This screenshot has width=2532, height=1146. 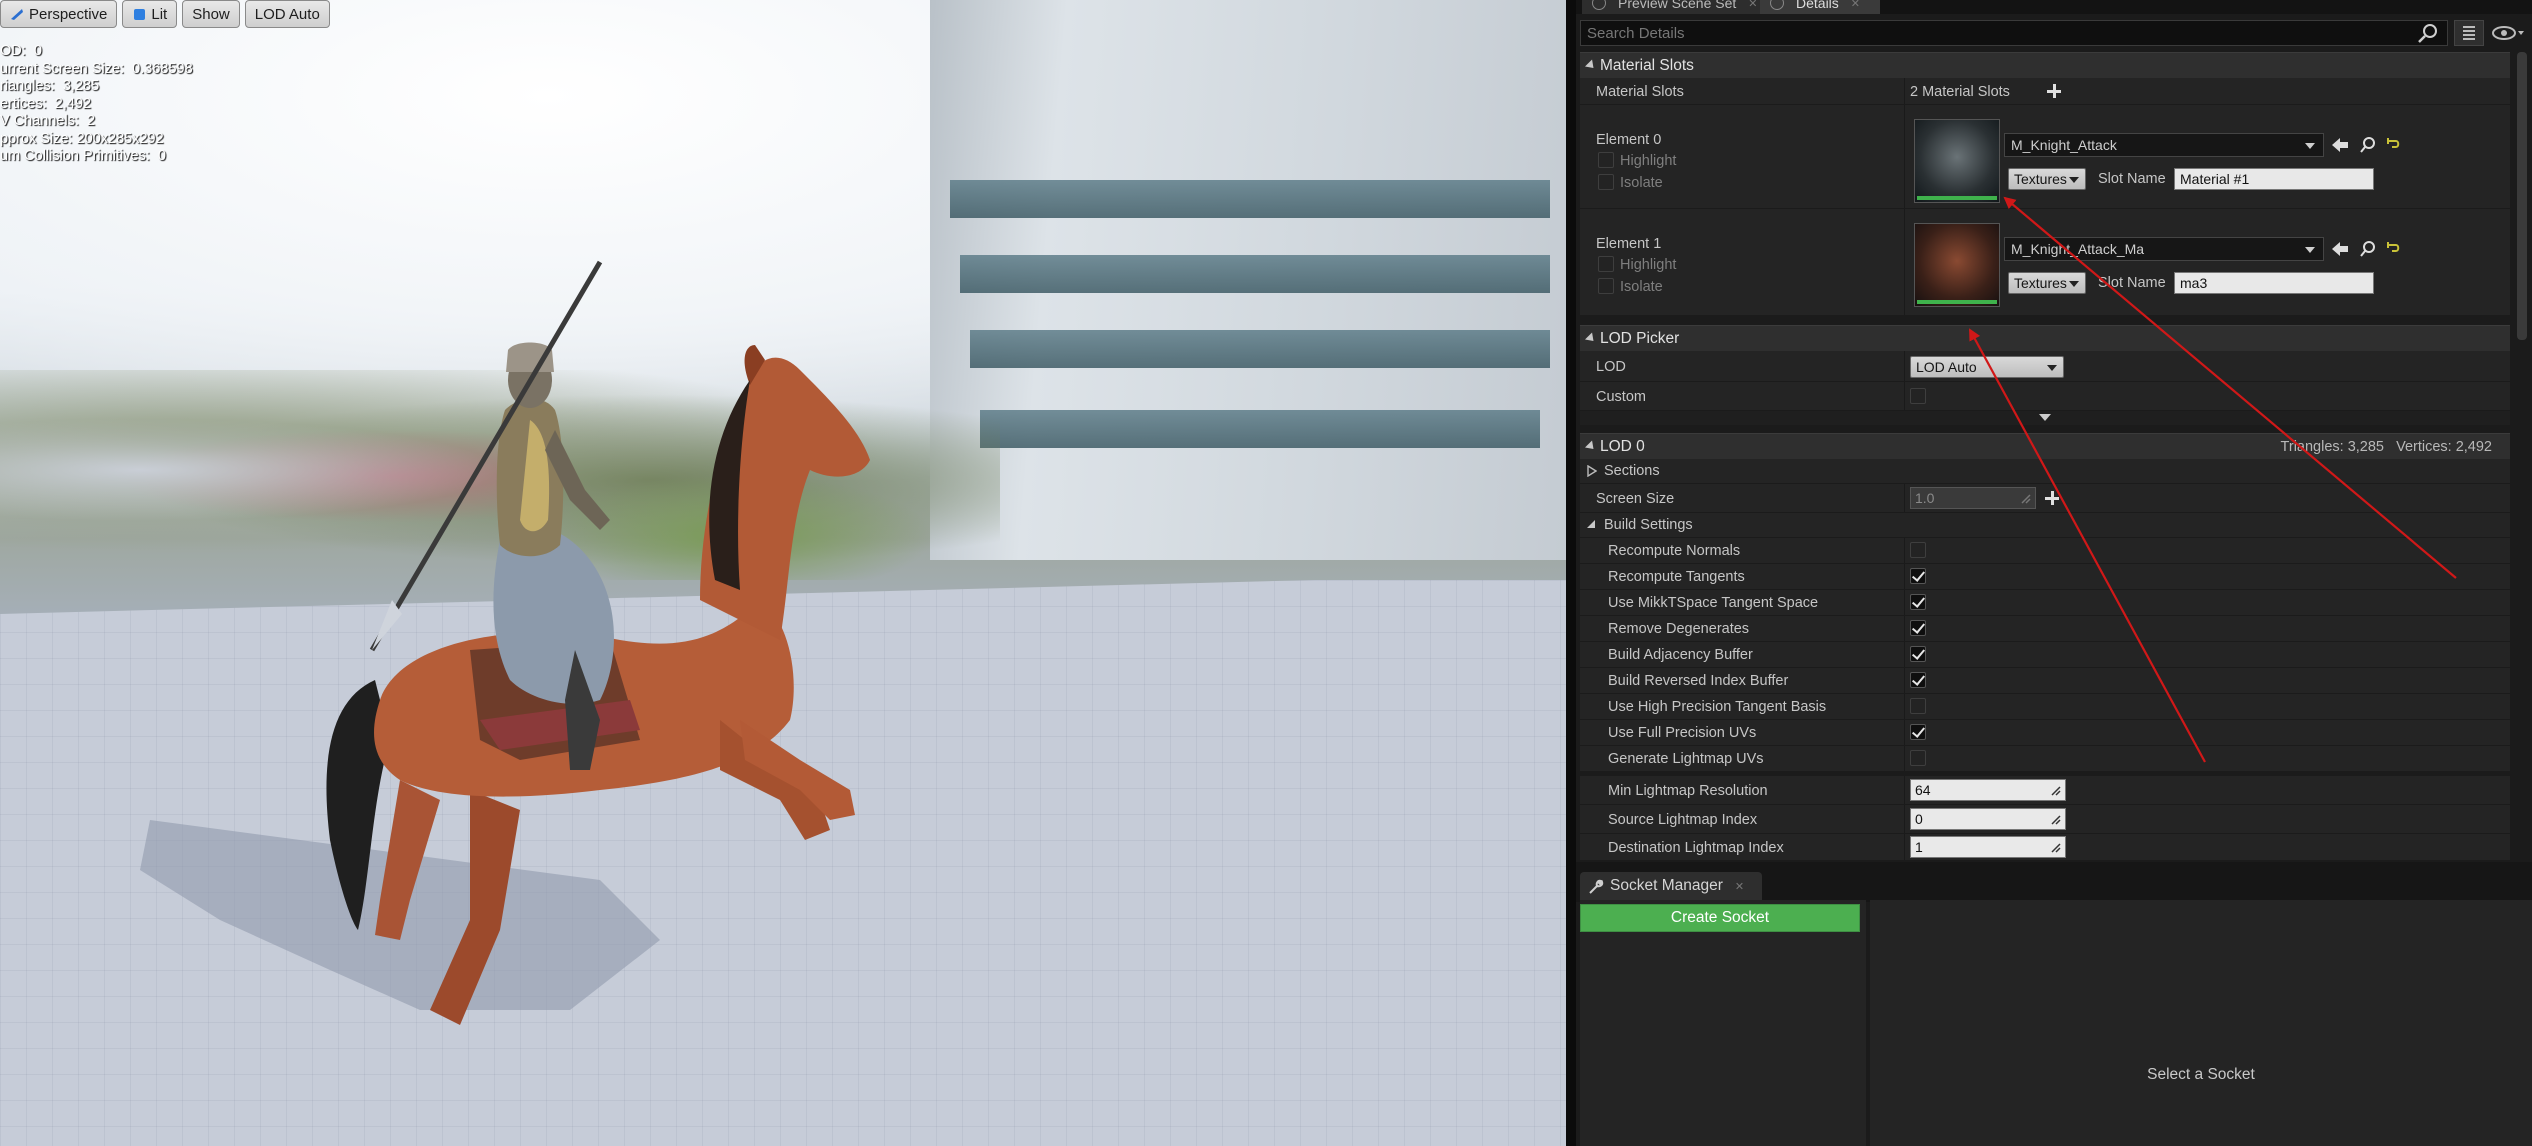 I want to click on custom-checkbox, so click(x=1918, y=396).